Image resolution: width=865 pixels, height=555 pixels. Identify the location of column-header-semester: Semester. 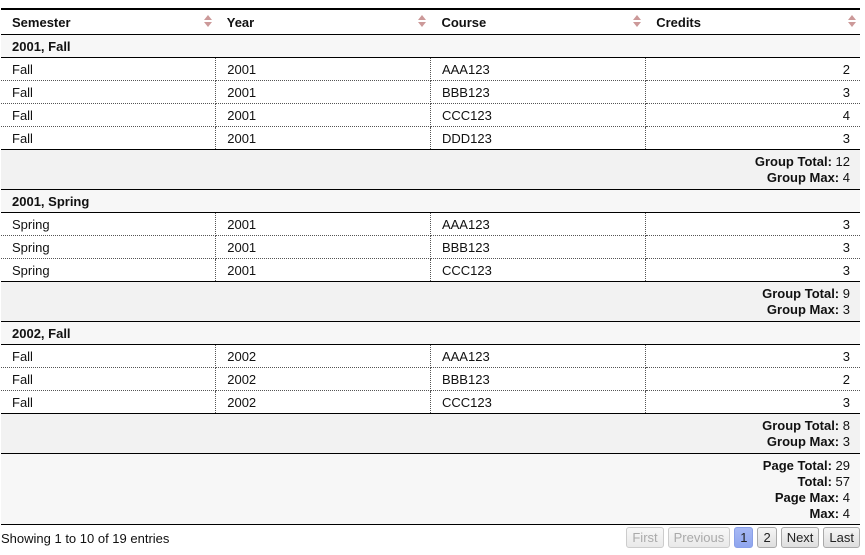
(108, 21).